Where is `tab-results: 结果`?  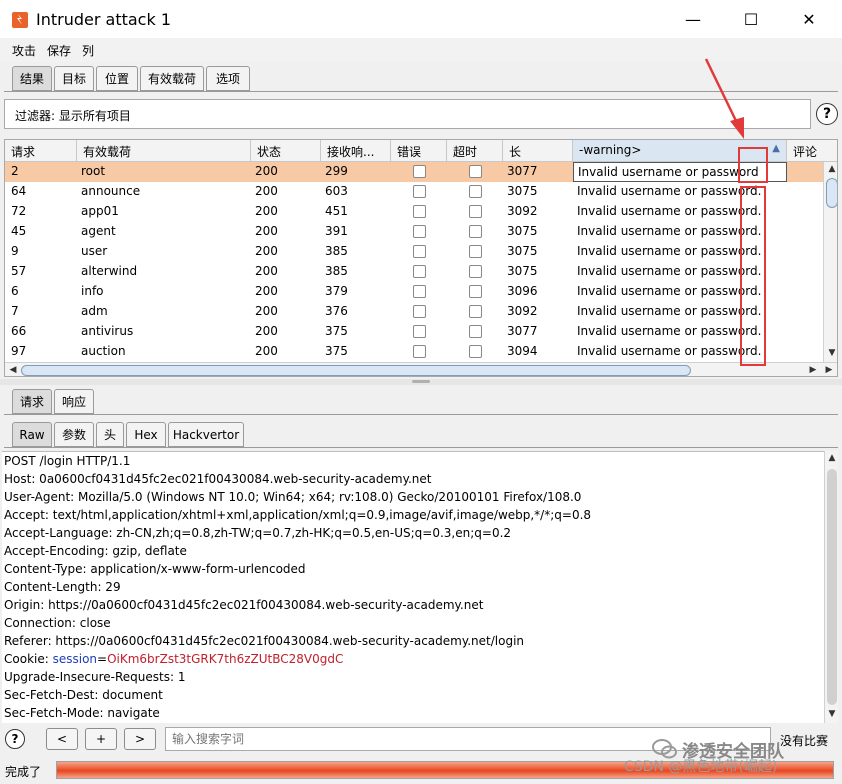 tab-results: 结果 is located at coordinates (32, 78).